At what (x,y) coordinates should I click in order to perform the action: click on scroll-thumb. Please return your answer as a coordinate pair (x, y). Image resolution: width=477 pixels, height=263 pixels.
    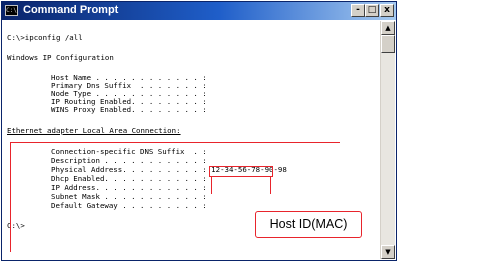
    Looking at the image, I should click on (388, 44).